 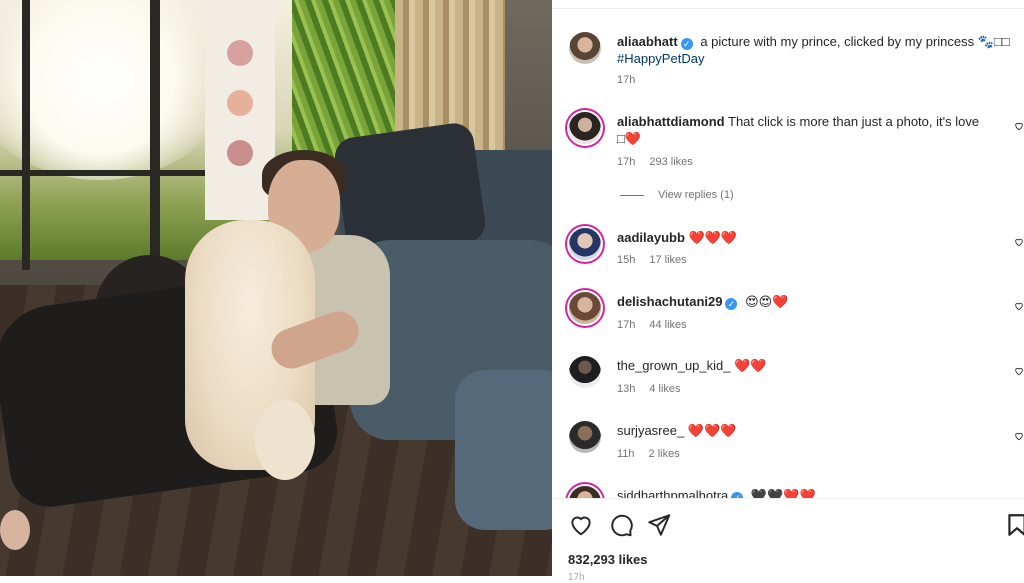 What do you see at coordinates (667, 325) in the screenshot?
I see `comment-likes: 44 likes` at bounding box center [667, 325].